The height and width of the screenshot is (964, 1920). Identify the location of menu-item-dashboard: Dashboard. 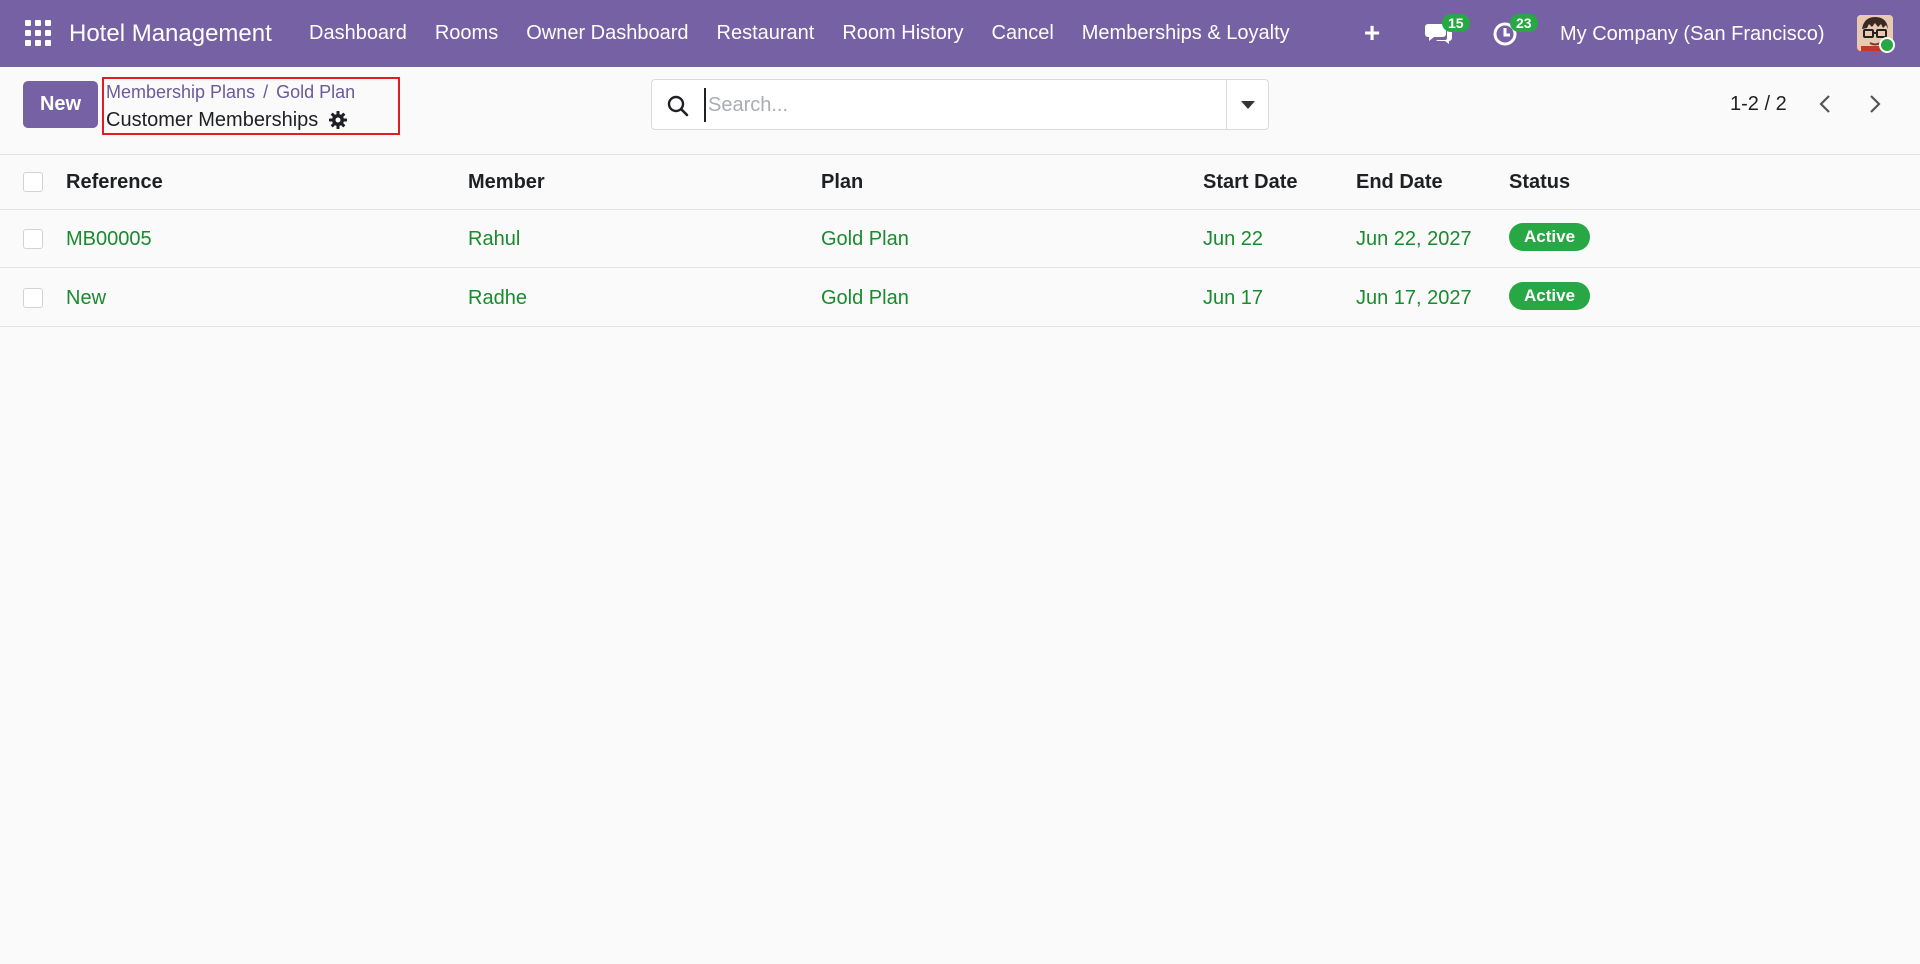
(358, 33).